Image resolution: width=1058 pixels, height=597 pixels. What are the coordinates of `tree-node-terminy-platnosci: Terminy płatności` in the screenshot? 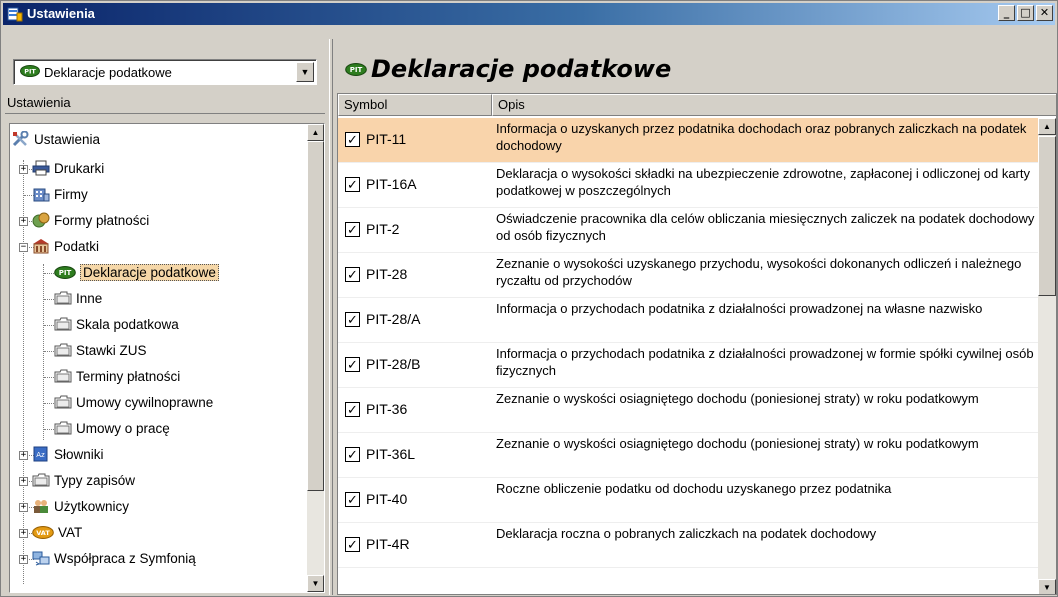 It's located at (117, 377).